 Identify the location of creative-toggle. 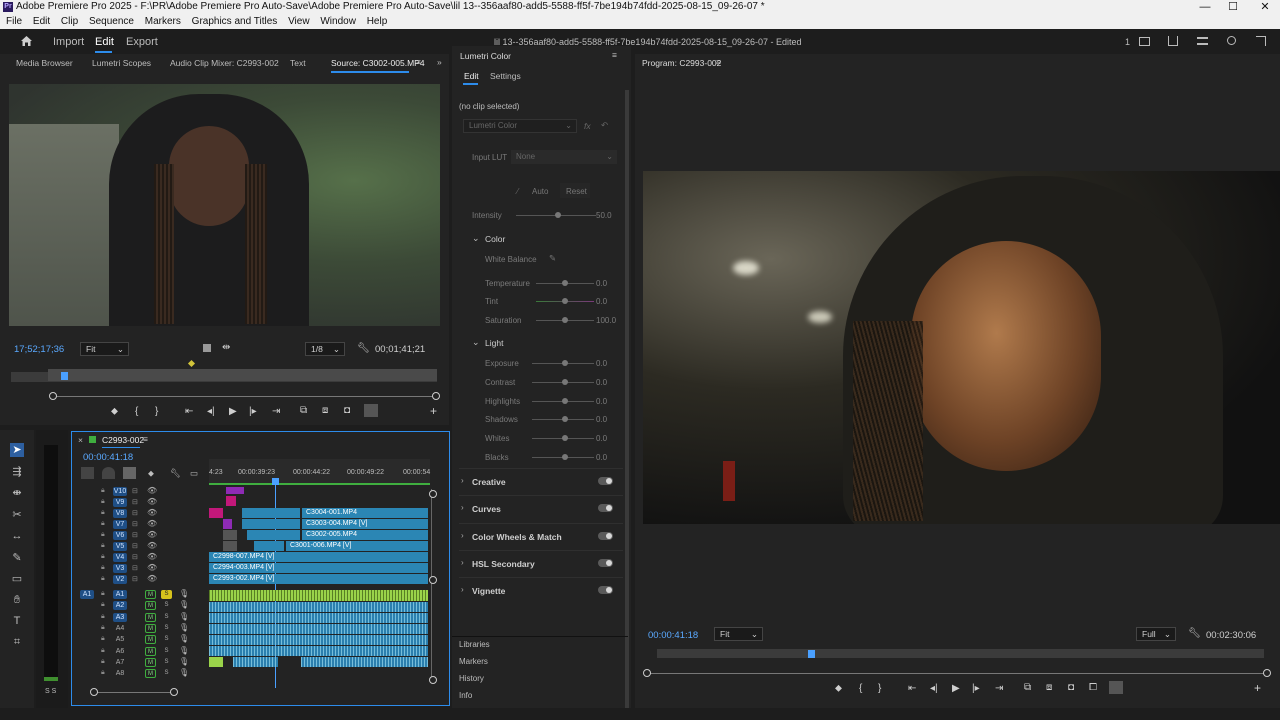
(605, 481).